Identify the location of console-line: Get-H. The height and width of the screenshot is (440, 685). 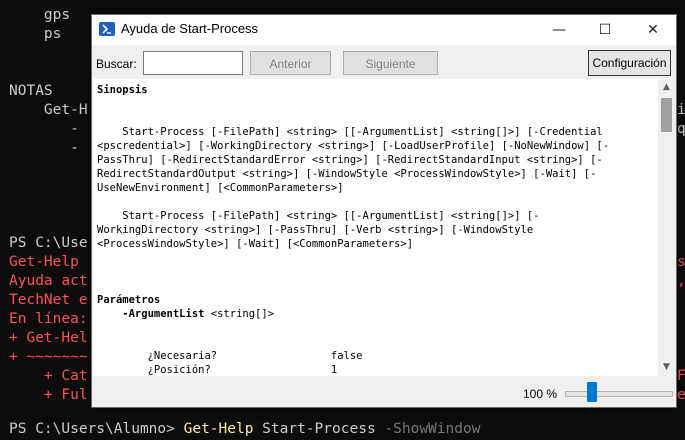
(48, 110).